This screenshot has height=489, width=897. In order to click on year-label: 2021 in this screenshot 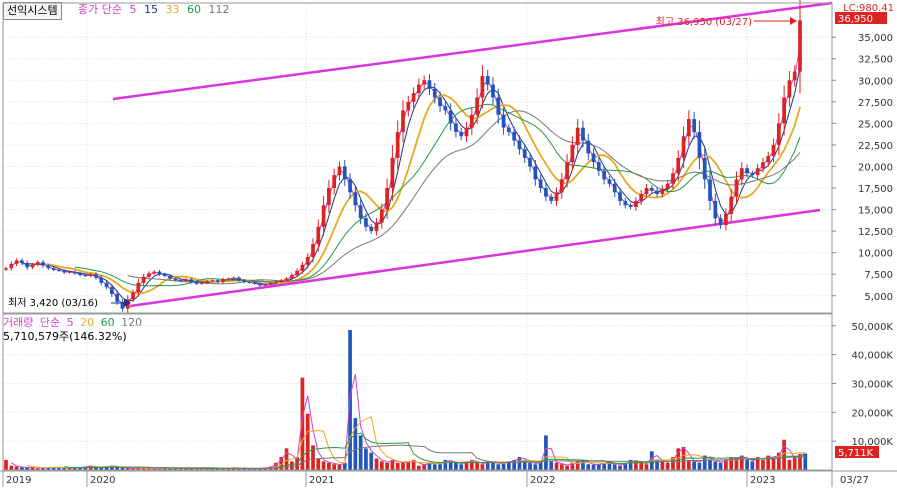, I will do `click(321, 480)`.